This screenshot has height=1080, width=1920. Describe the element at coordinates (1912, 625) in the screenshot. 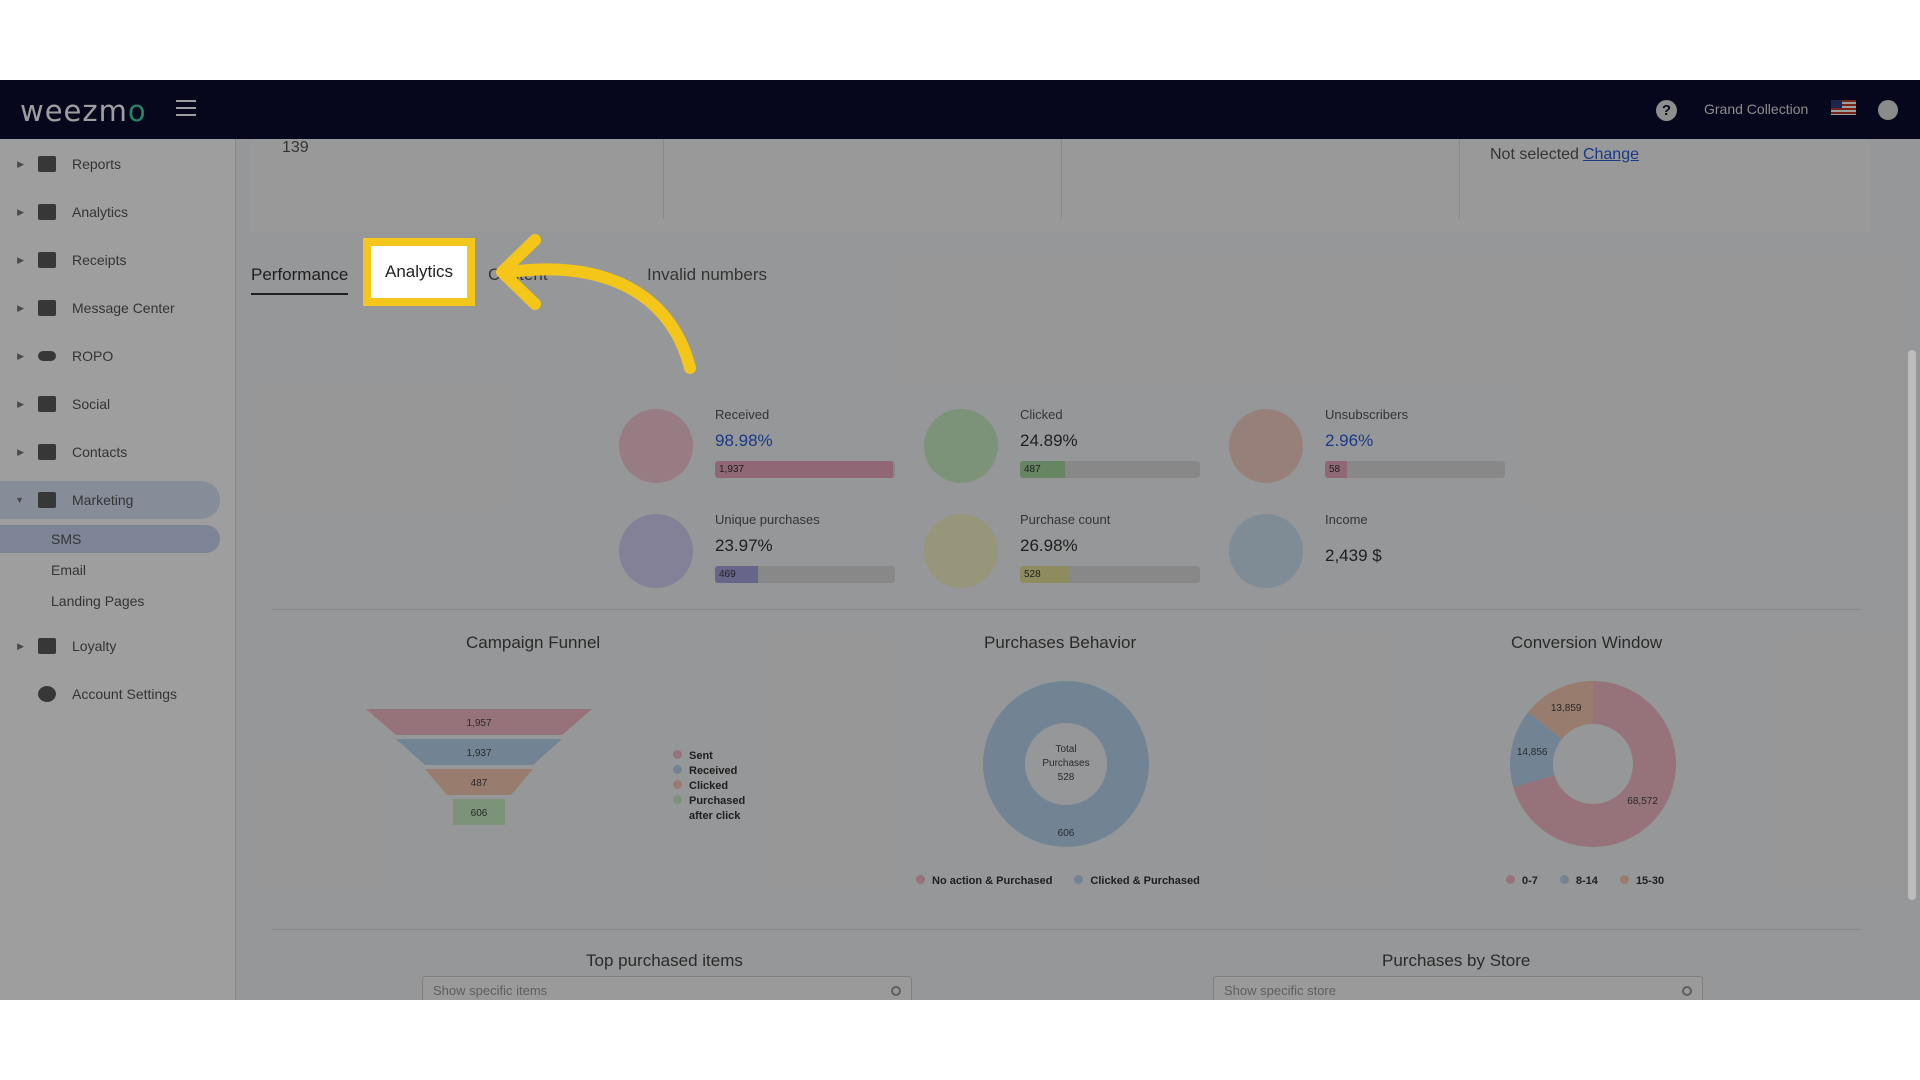

I see `scrollbar` at that location.